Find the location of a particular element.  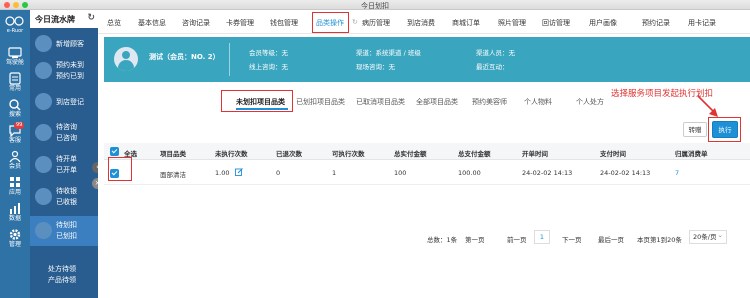

field-label: 渠道人员： is located at coordinates (492, 53).